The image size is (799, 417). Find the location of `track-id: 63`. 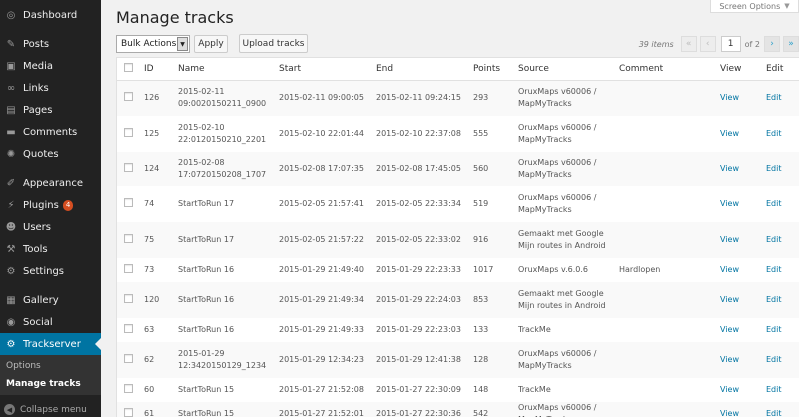

track-id: 63 is located at coordinates (149, 329).